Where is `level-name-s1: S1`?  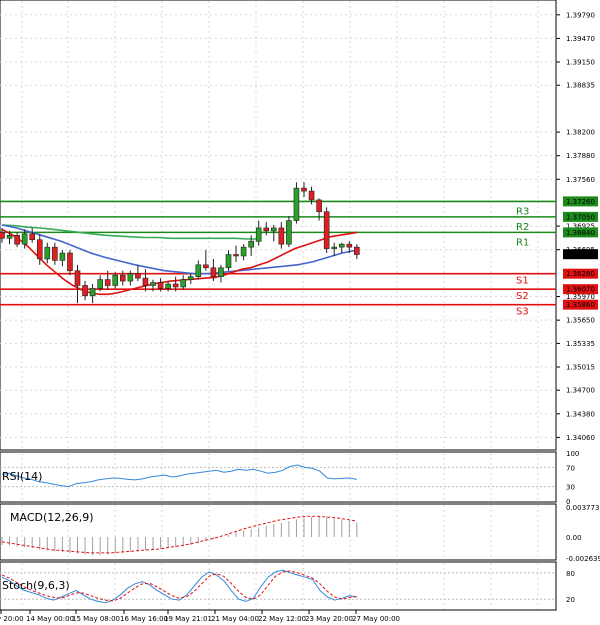 level-name-s1: S1 is located at coordinates (522, 281).